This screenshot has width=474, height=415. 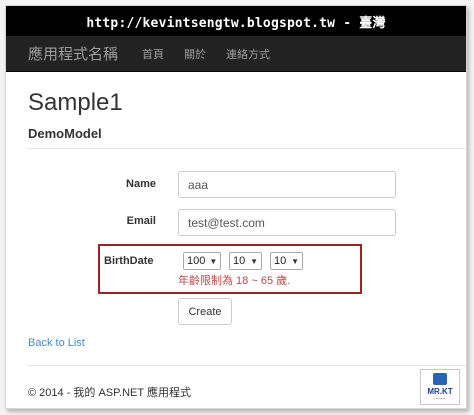 I want to click on birth-month-value: 10, so click(x=239, y=261).